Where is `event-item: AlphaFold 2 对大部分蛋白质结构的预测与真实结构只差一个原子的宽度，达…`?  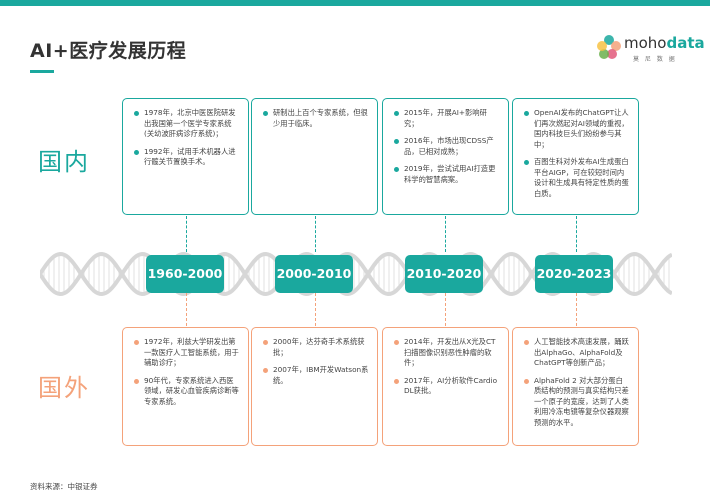
event-item: AlphaFold 2 对大部分蛋白质结构的预测与真实结构只差一个原子的宽度，达… is located at coordinates (576, 402).